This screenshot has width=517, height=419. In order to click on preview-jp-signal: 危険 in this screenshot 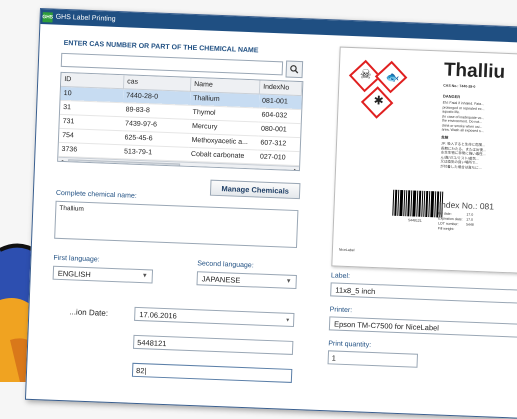, I will do `click(445, 137)`.